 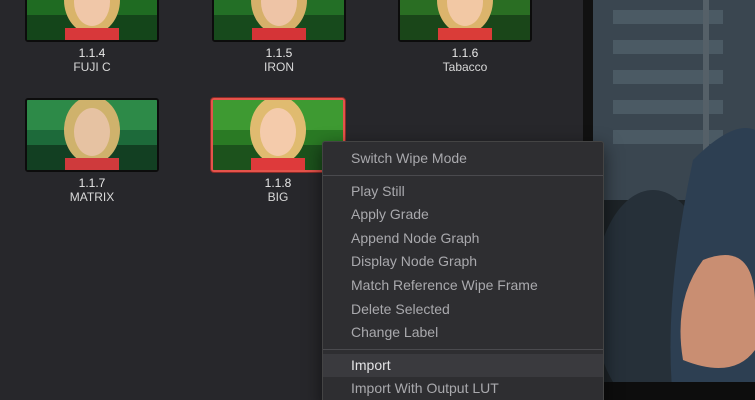 What do you see at coordinates (463, 388) in the screenshot?
I see `menu-item-import-with-output-lut: Import With Output LUT` at bounding box center [463, 388].